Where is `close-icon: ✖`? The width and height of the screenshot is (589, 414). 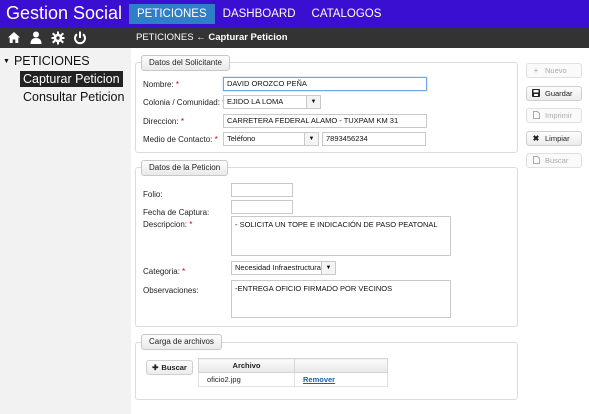
close-icon: ✖ is located at coordinates (536, 138).